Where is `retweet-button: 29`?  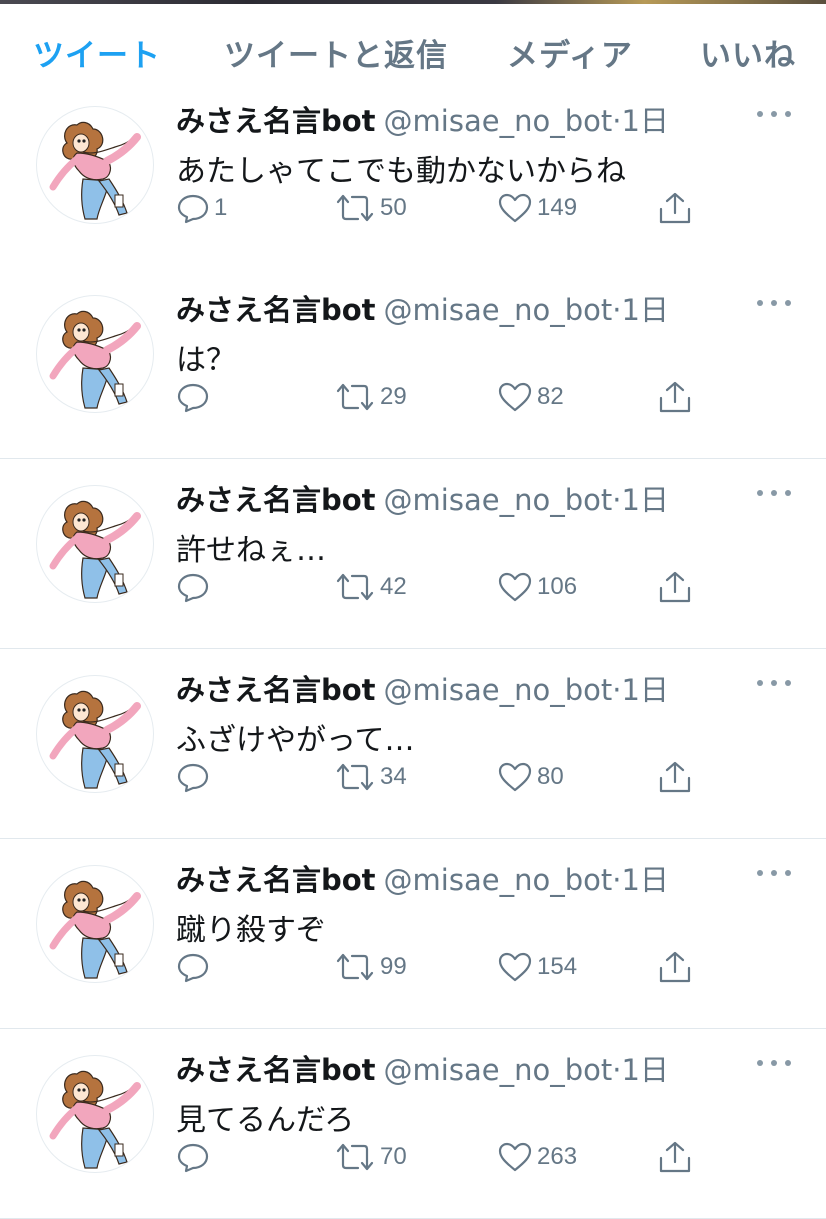
retweet-button: 29 is located at coordinates (370, 397).